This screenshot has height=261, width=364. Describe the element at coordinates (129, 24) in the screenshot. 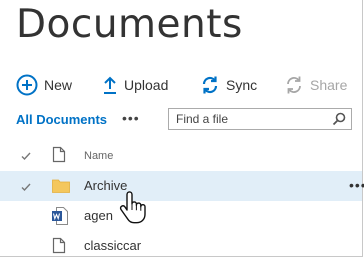

I see `page-title: Documents` at that location.